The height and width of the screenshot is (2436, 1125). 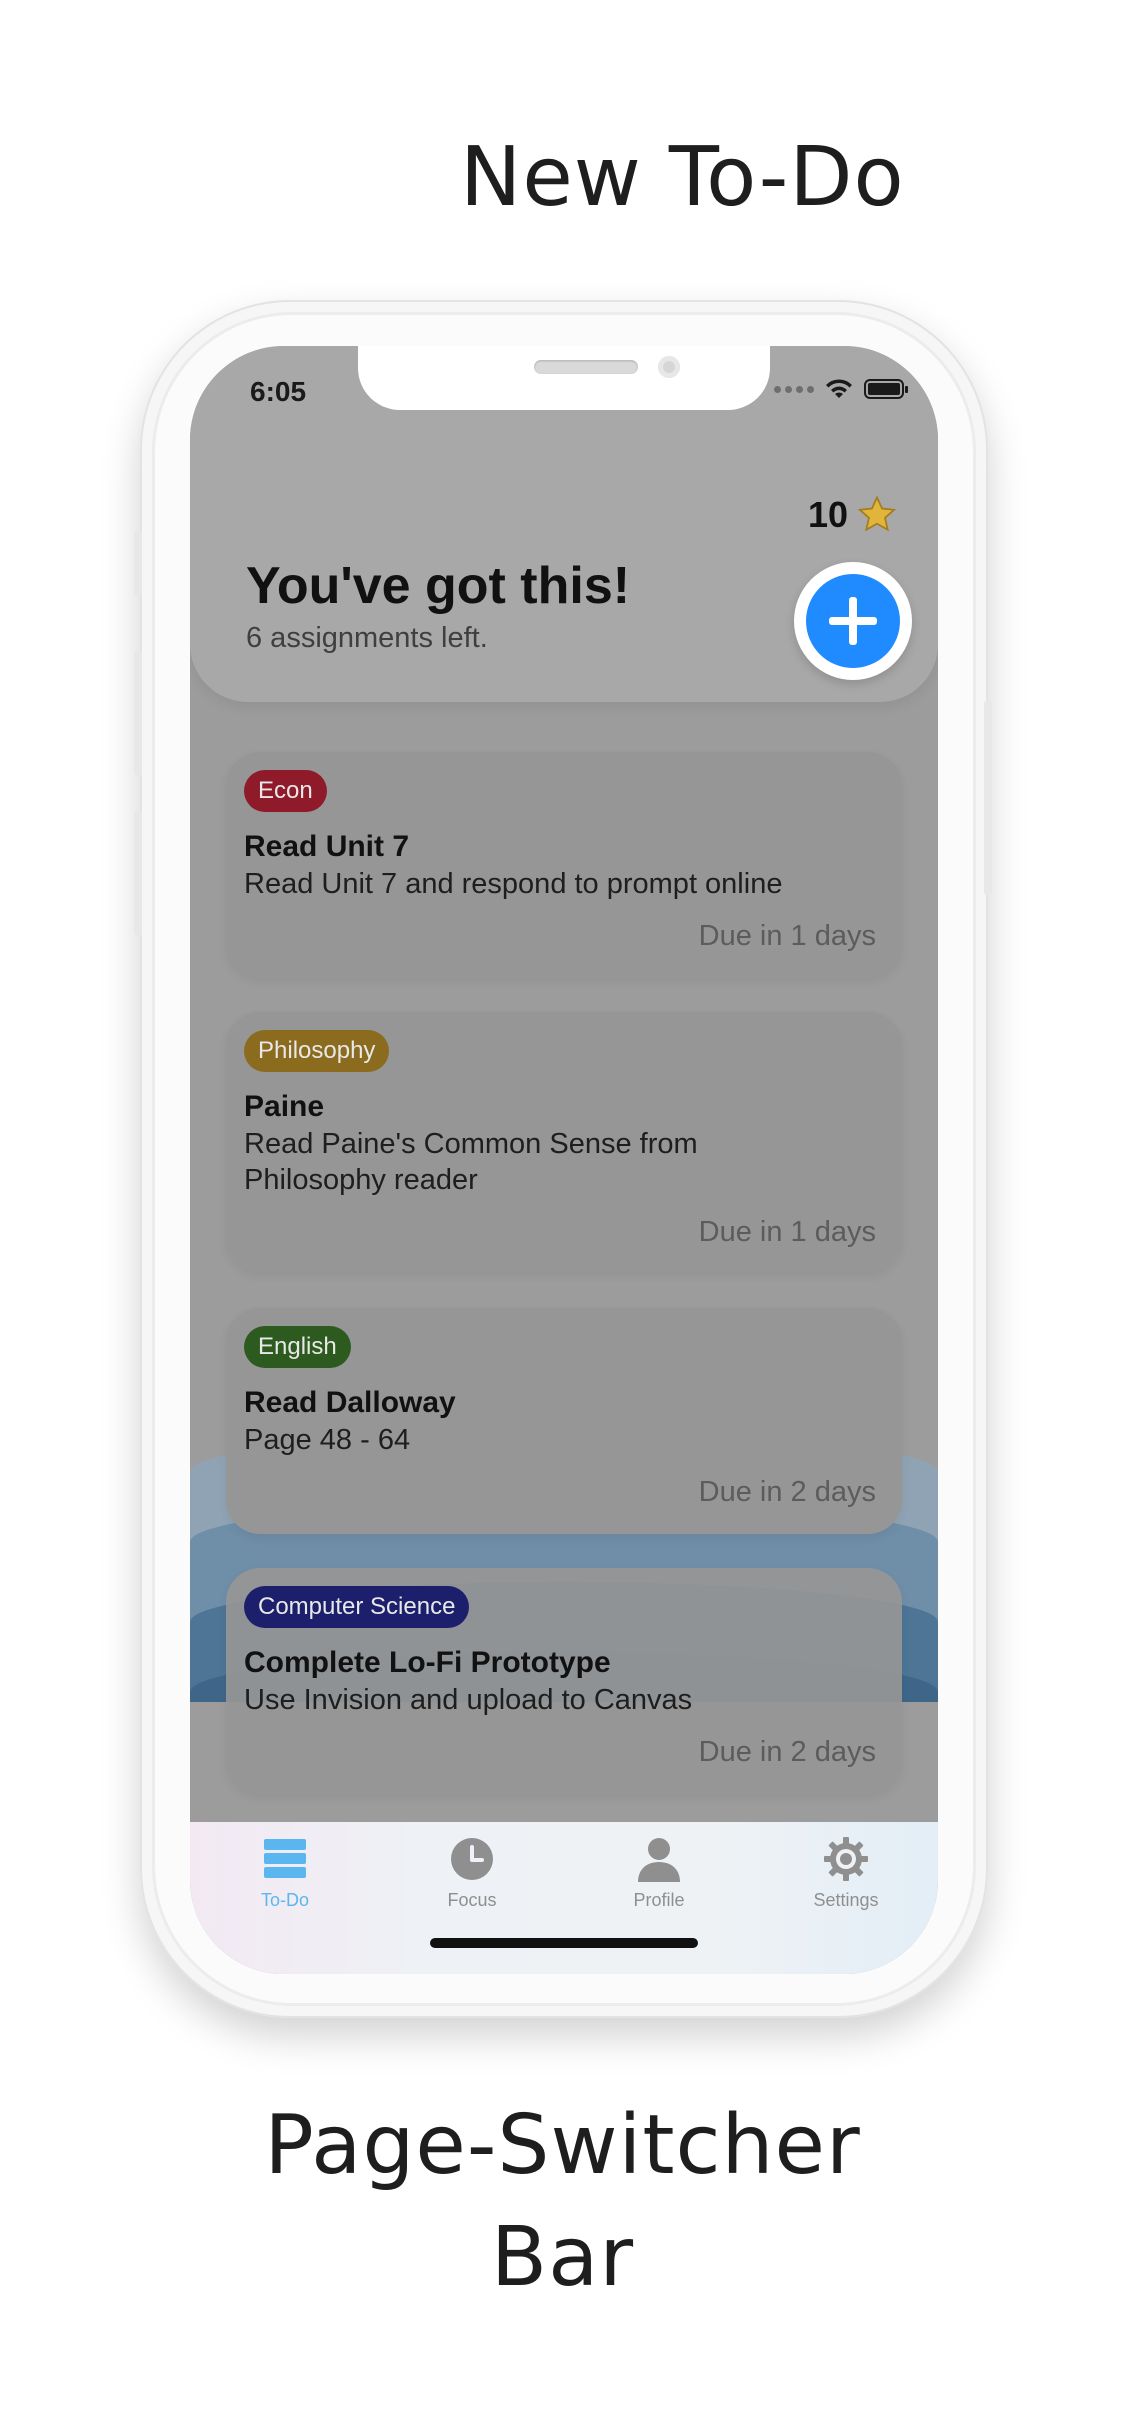 What do you see at coordinates (794, 389) in the screenshot?
I see `signal-icon` at bounding box center [794, 389].